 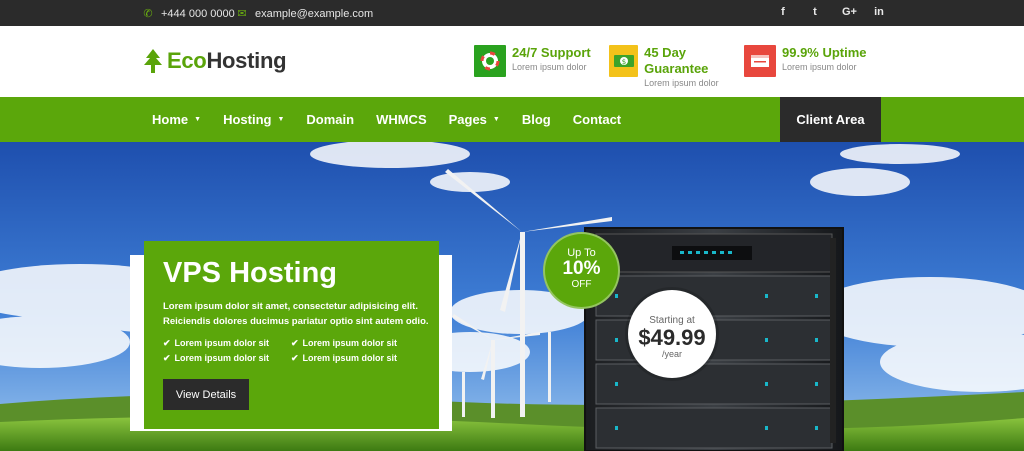 I want to click on nav-item-contact: Contact, so click(x=597, y=119).